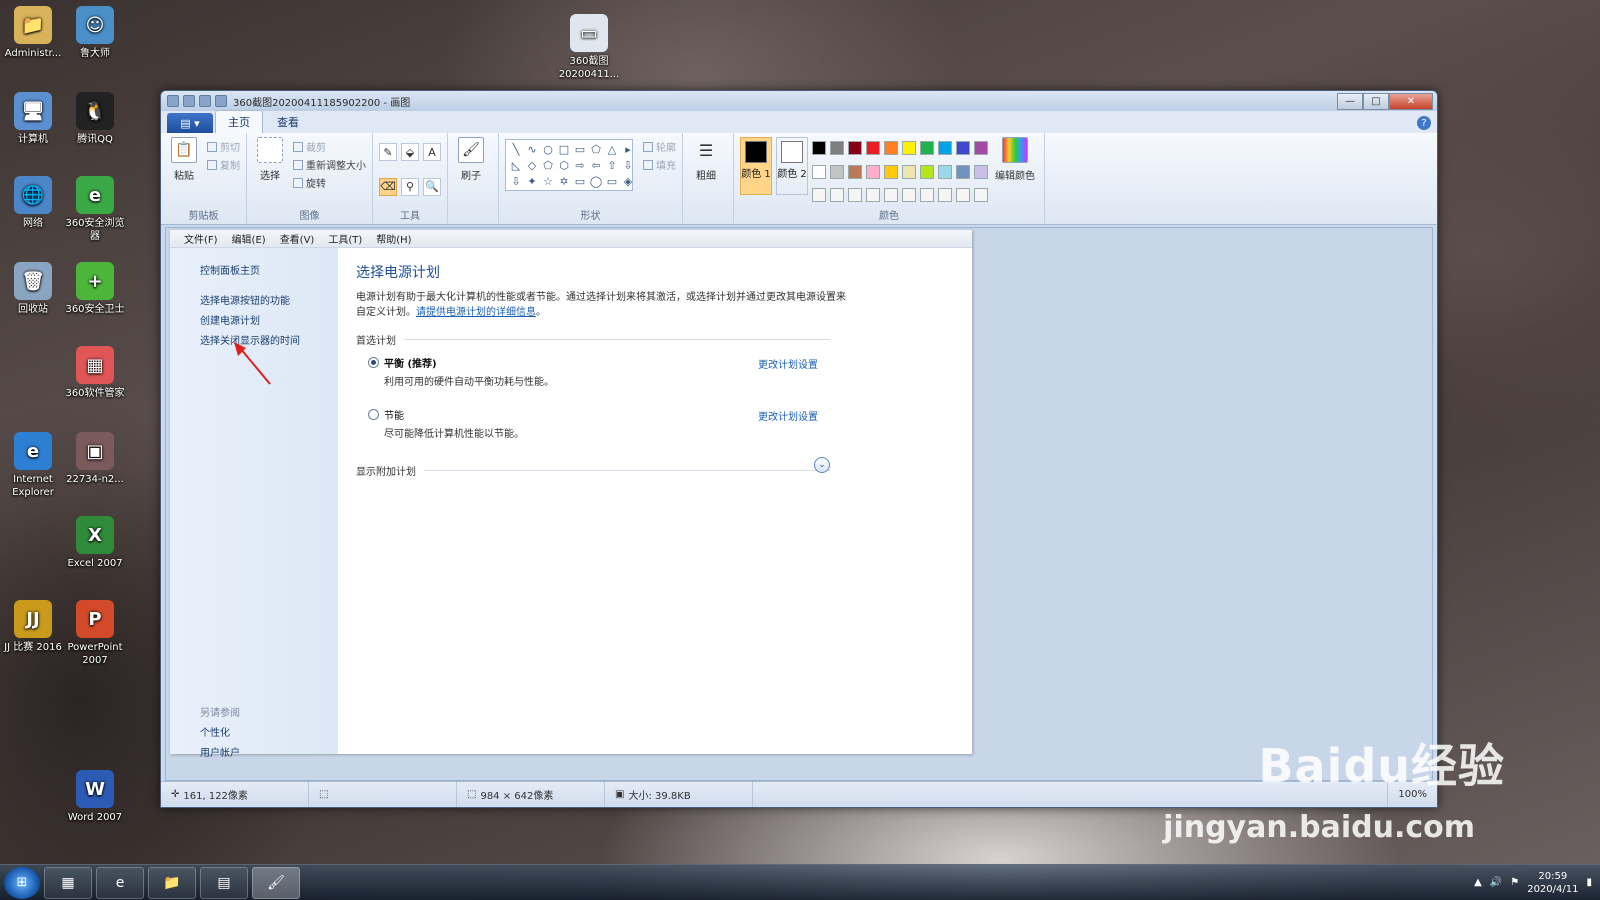  I want to click on color1-button: 颜色 1, so click(756, 166).